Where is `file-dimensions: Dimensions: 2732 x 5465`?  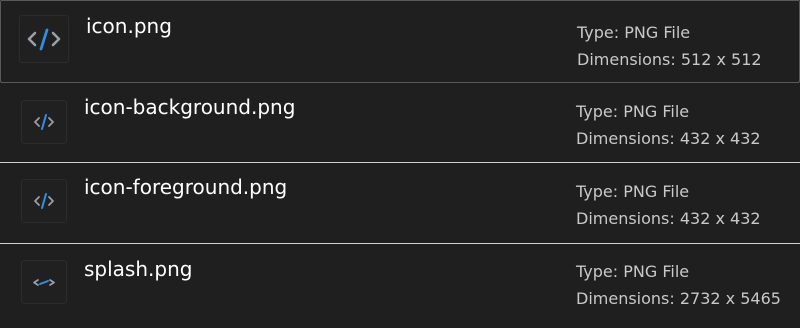
file-dimensions: Dimensions: 2732 x 5465 is located at coordinates (678, 298).